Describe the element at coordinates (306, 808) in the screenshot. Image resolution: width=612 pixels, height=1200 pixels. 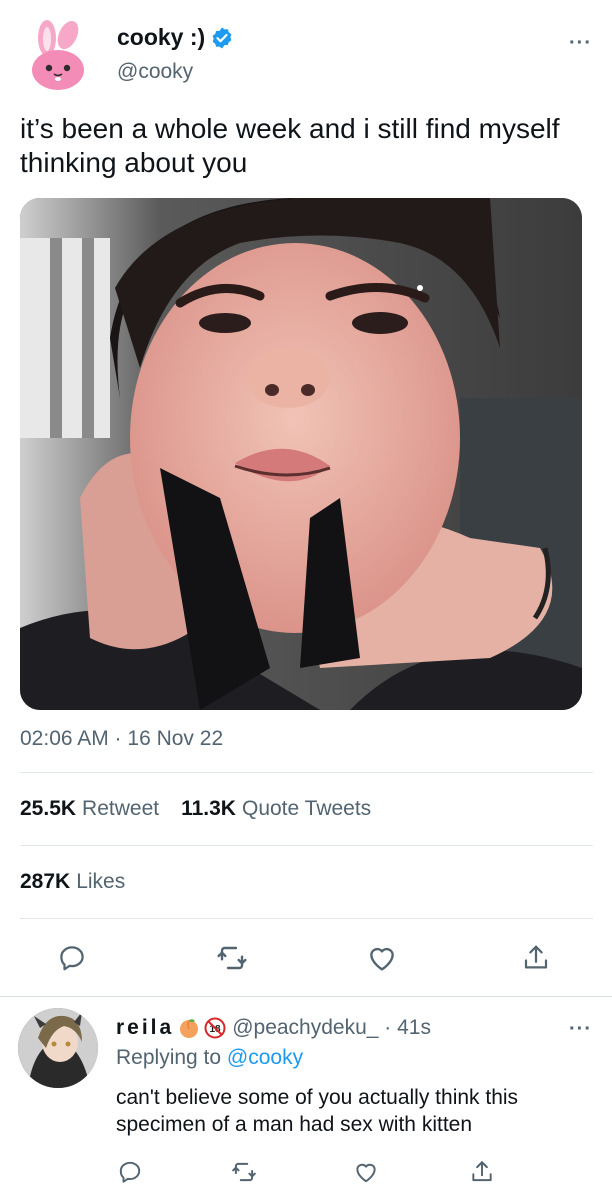
I see `quotes-label: Quote Tweets` at that location.